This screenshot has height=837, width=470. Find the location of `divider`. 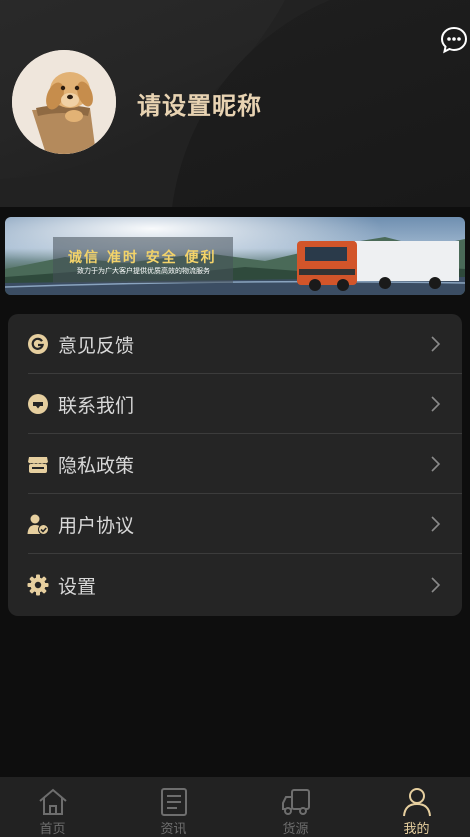

divider is located at coordinates (245, 553).